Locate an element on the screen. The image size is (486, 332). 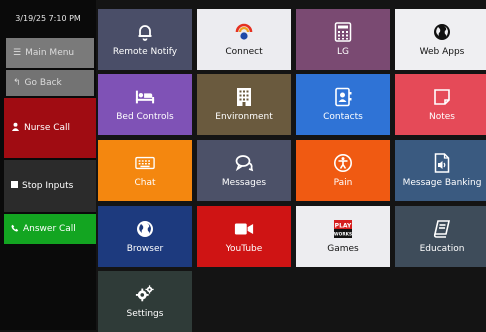
keyboard-icon is located at coordinates (145, 163).